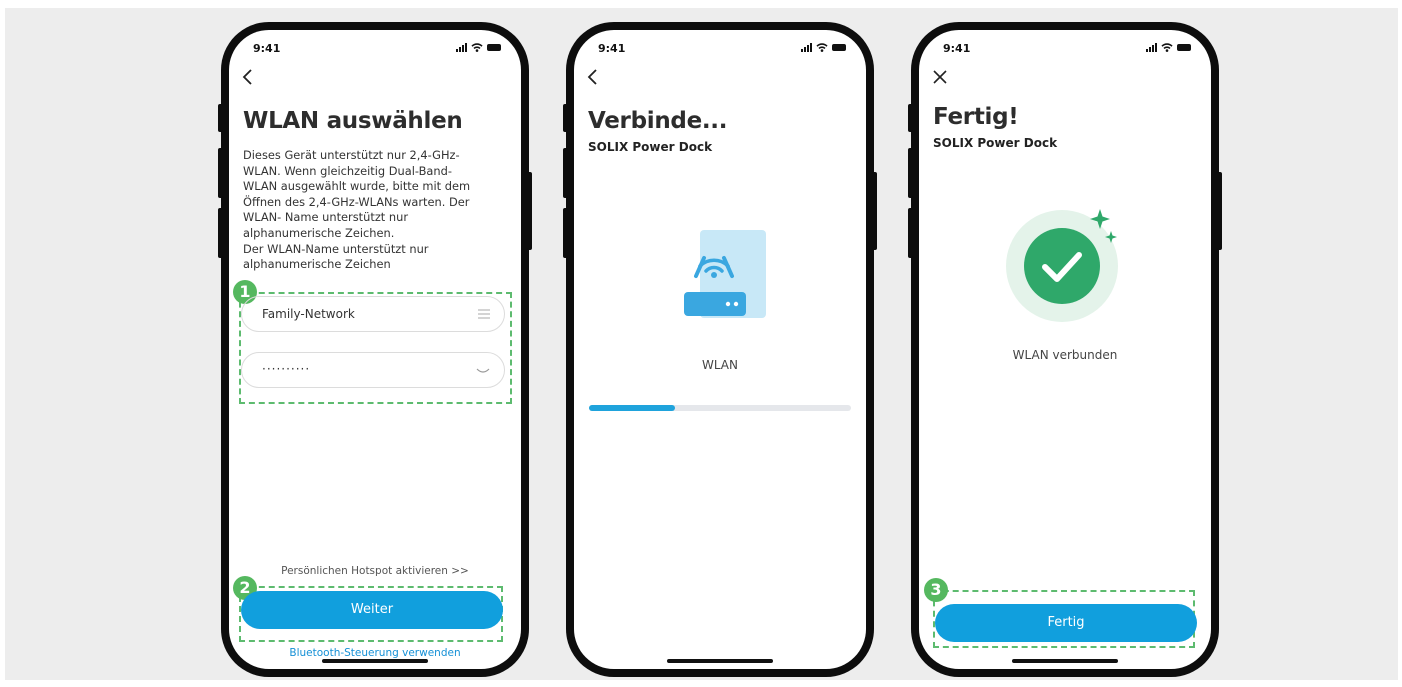 The height and width of the screenshot is (687, 1402). Describe the element at coordinates (632, 408) in the screenshot. I see `progress-fill` at that location.